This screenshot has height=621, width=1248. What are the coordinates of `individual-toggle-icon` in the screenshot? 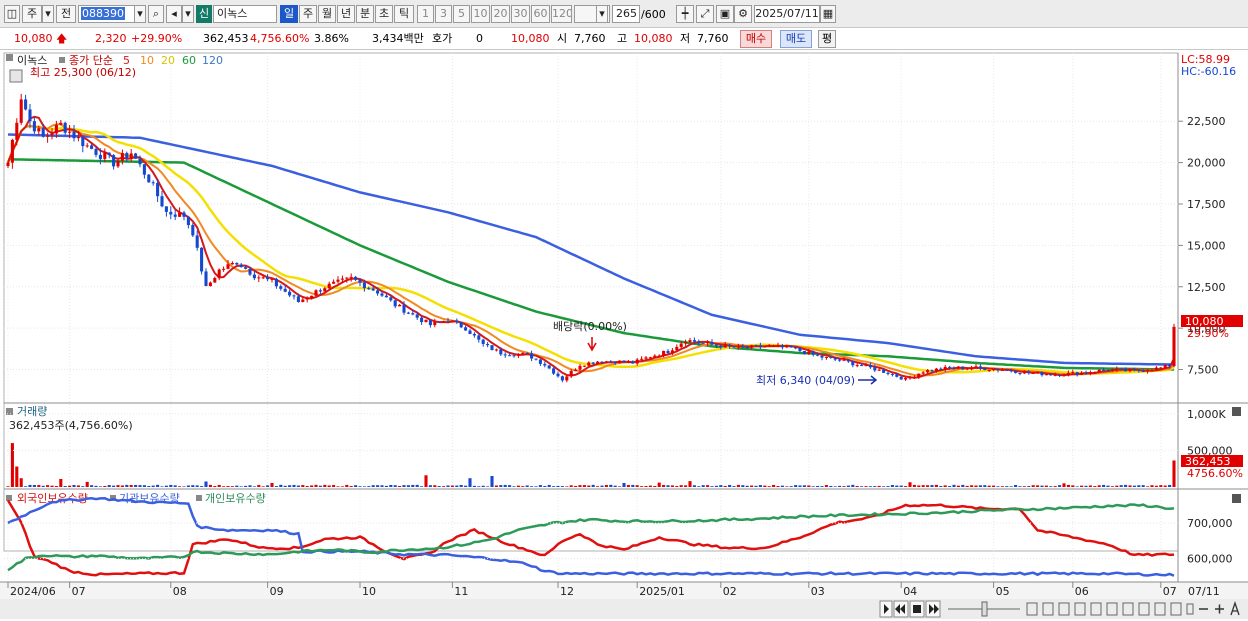 It's located at (199, 498).